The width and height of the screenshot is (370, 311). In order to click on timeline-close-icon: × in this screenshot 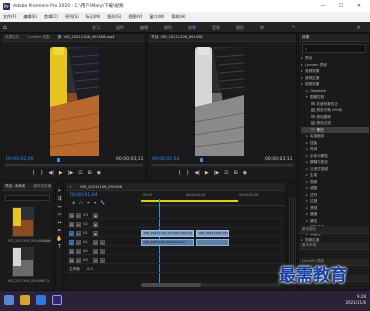, I will do `click(70, 187)`.